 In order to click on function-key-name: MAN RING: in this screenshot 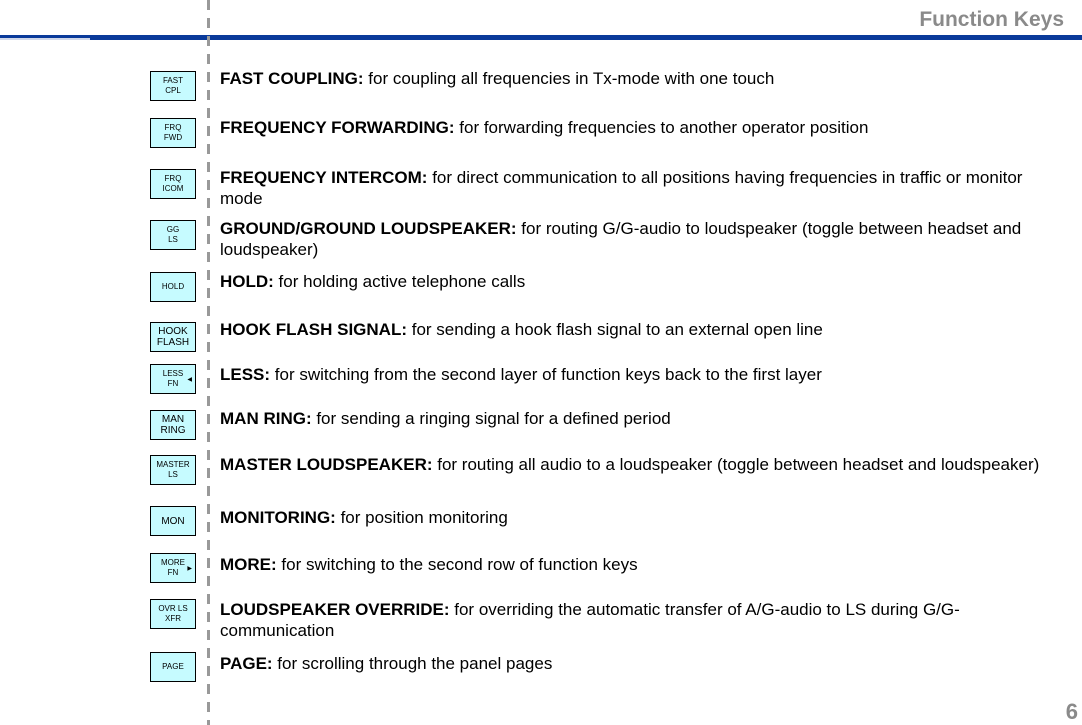, I will do `click(266, 418)`.